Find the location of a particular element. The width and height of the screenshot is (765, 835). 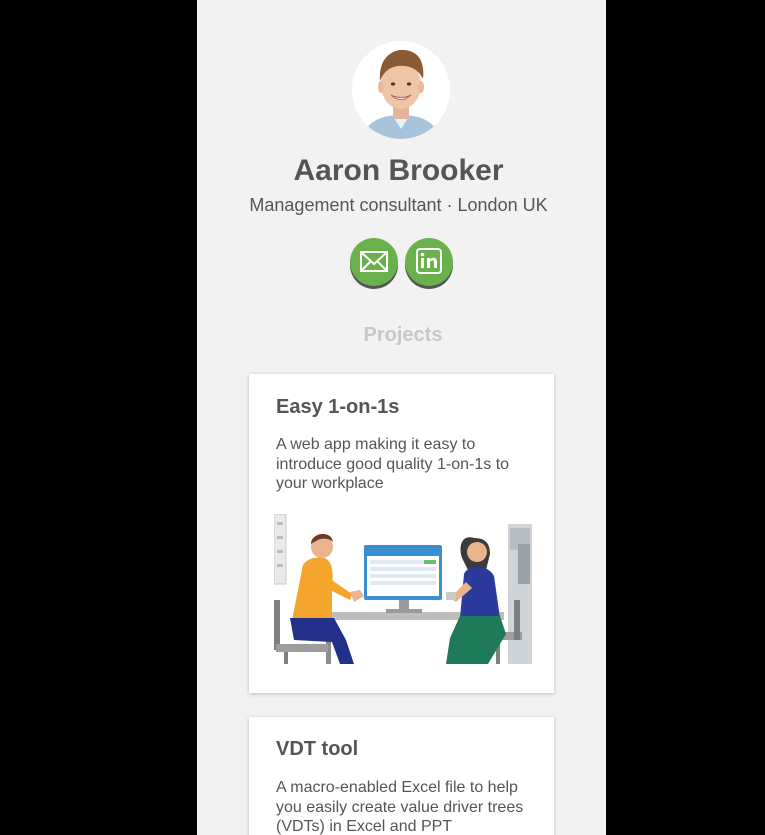

email-button is located at coordinates (374, 262).